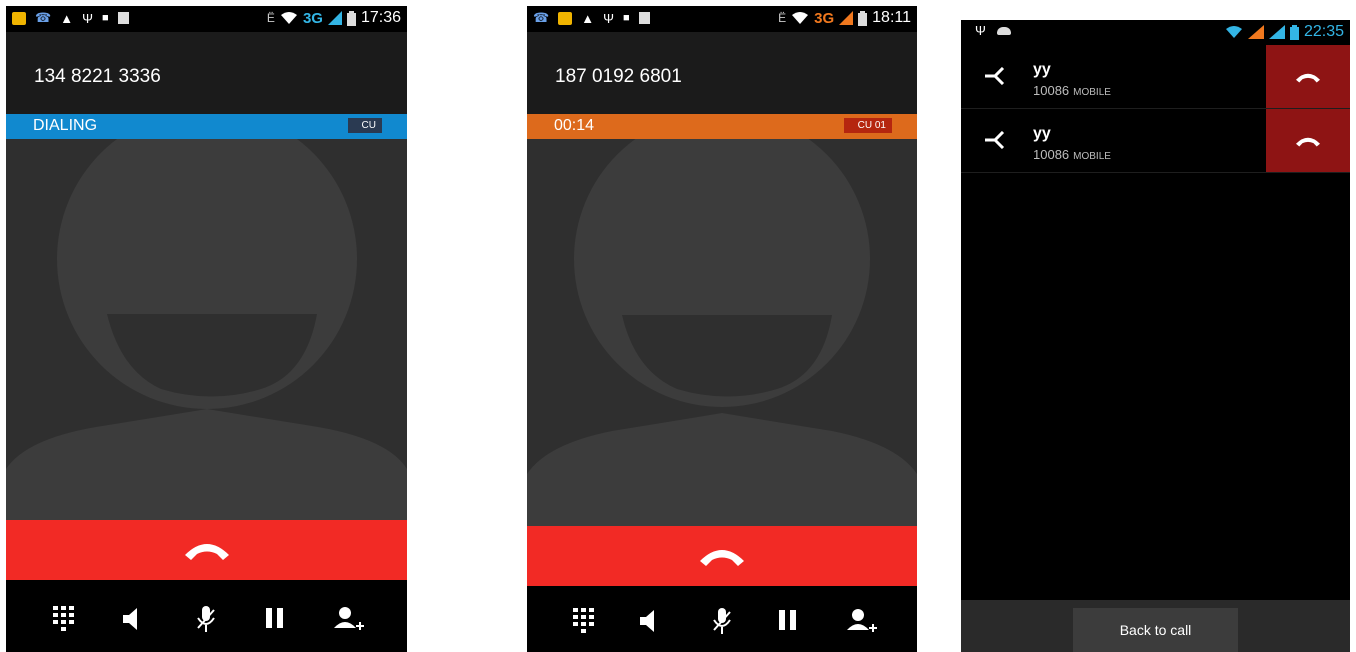  Describe the element at coordinates (65, 125) in the screenshot. I see `call-state: DIALING` at that location.